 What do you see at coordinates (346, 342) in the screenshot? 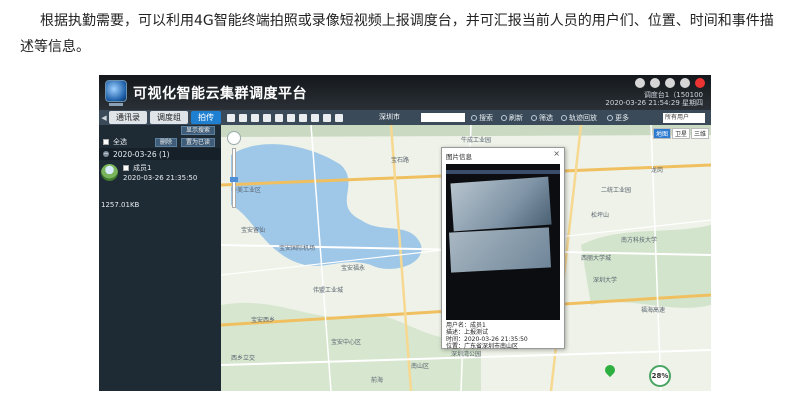
I see `map-label: 宝安中心区` at bounding box center [346, 342].